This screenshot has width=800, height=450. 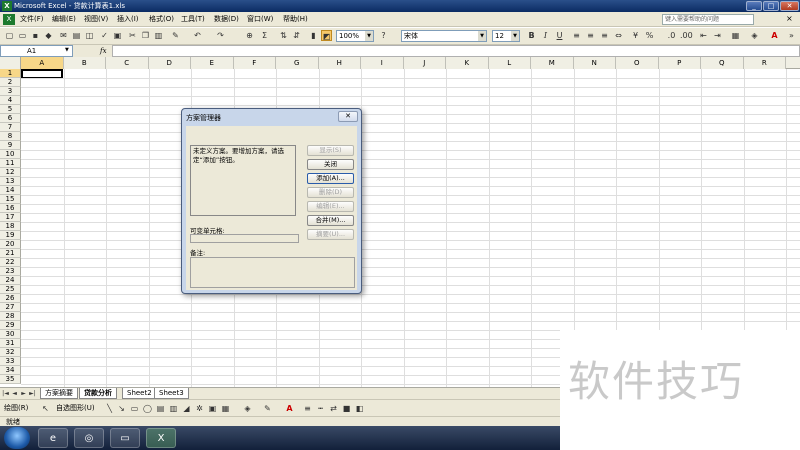 I want to click on row-header: 11, so click(x=10, y=163).